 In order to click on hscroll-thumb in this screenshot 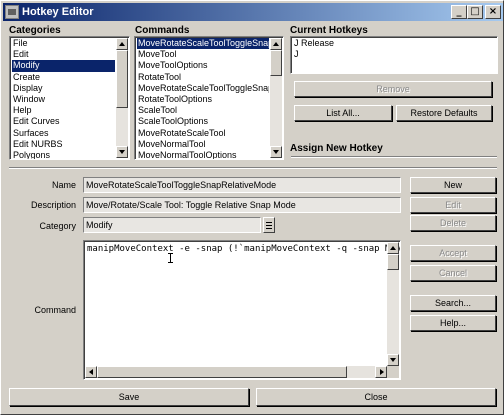, I will do `click(222, 372)`.